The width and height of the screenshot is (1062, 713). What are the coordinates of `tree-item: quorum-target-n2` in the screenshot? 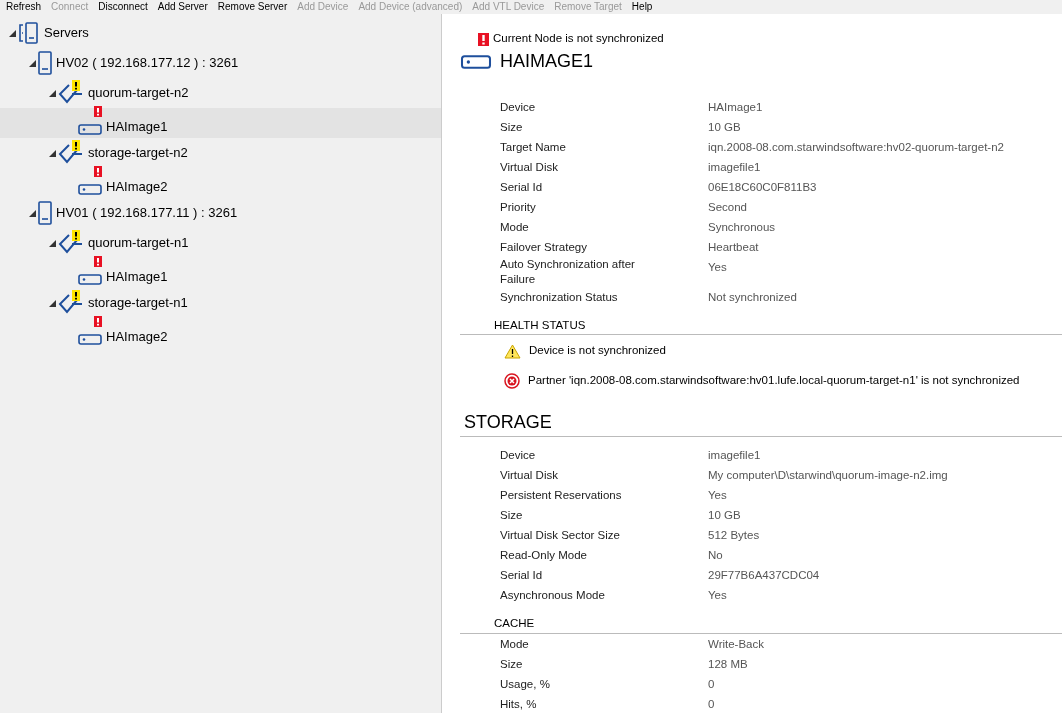 It's located at (220, 93).